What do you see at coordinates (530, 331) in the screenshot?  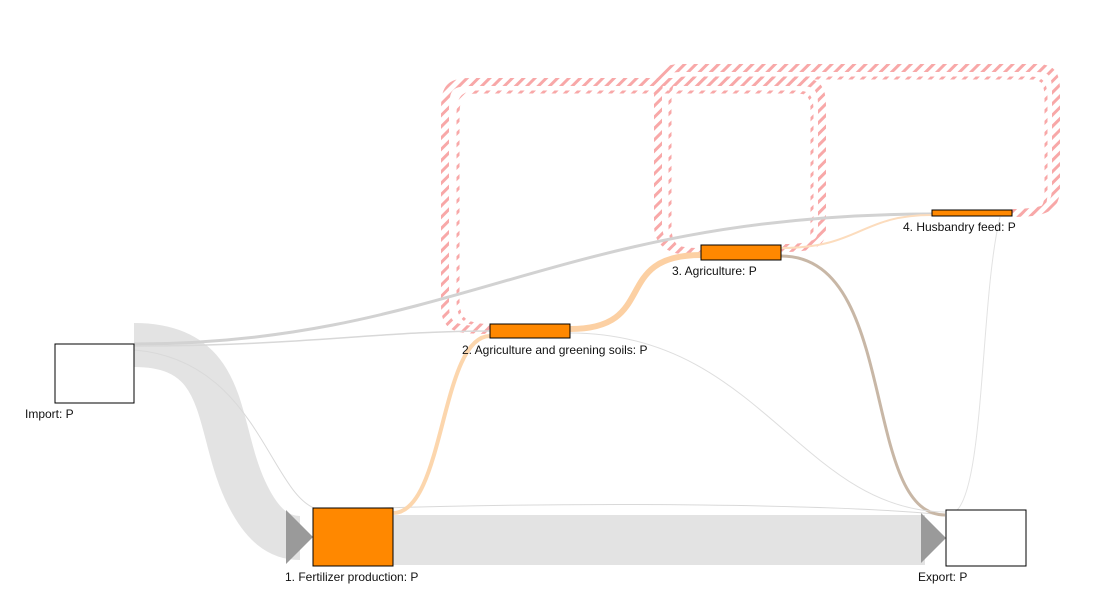 I see `node-agri-soils` at bounding box center [530, 331].